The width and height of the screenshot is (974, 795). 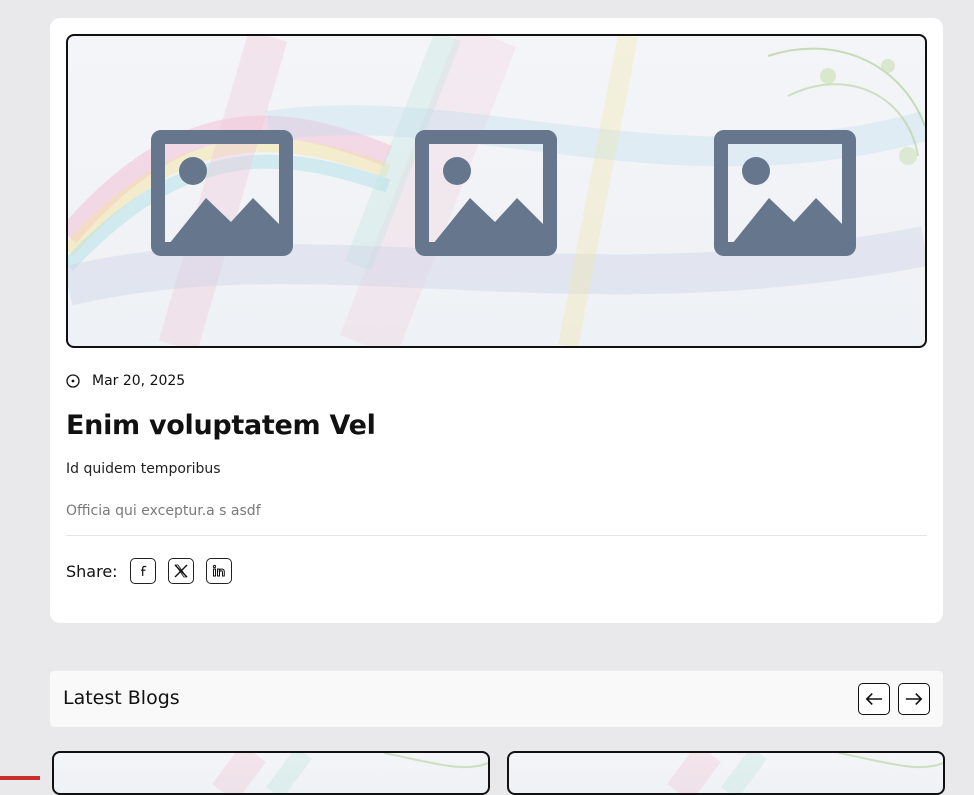 I want to click on share-x-button, so click(x=180, y=571).